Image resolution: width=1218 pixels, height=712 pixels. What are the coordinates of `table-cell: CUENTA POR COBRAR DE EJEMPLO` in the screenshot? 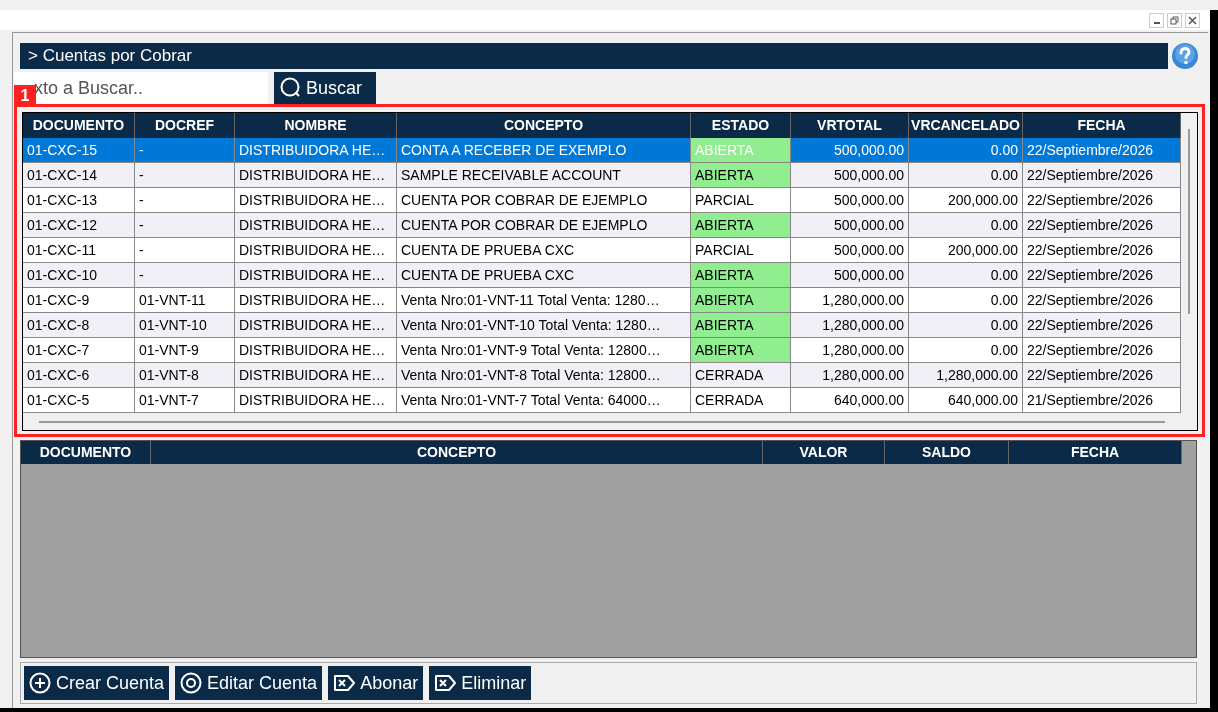 It's located at (544, 200).